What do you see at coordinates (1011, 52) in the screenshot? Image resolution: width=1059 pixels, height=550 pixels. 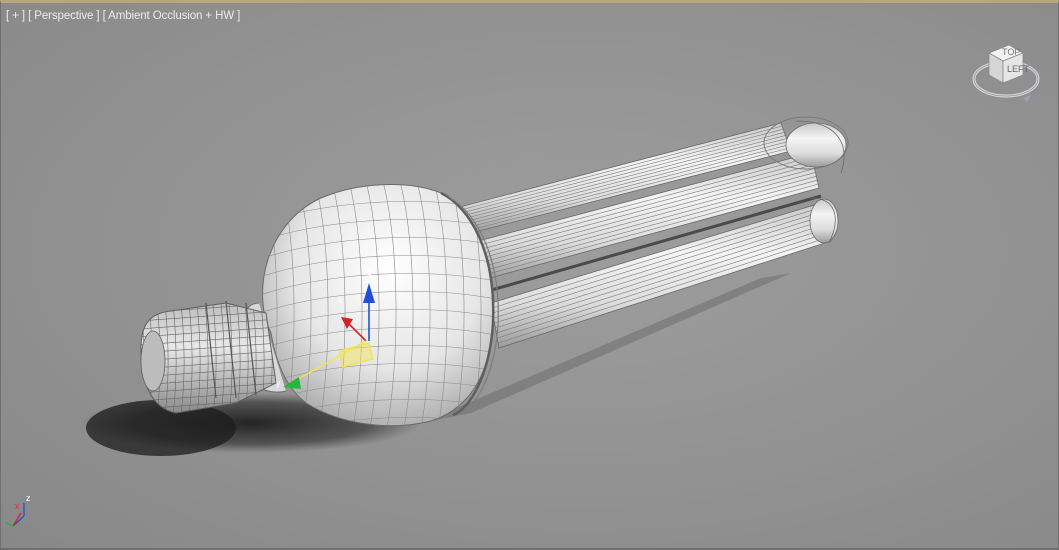 I see `viewcube-top-label: TOP` at bounding box center [1011, 52].